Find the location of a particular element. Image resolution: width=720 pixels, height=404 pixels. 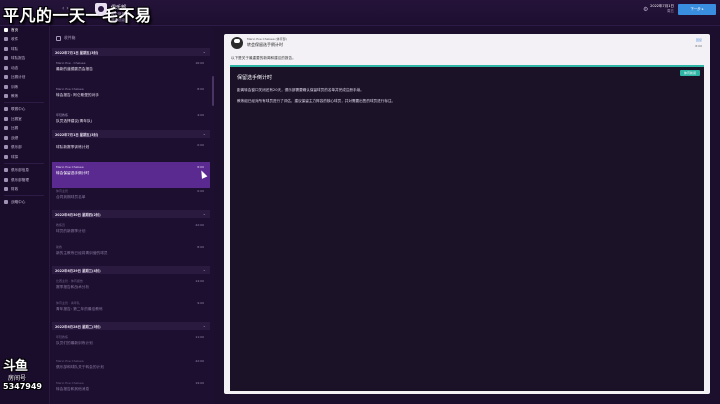

management-icon is located at coordinates (6, 180).